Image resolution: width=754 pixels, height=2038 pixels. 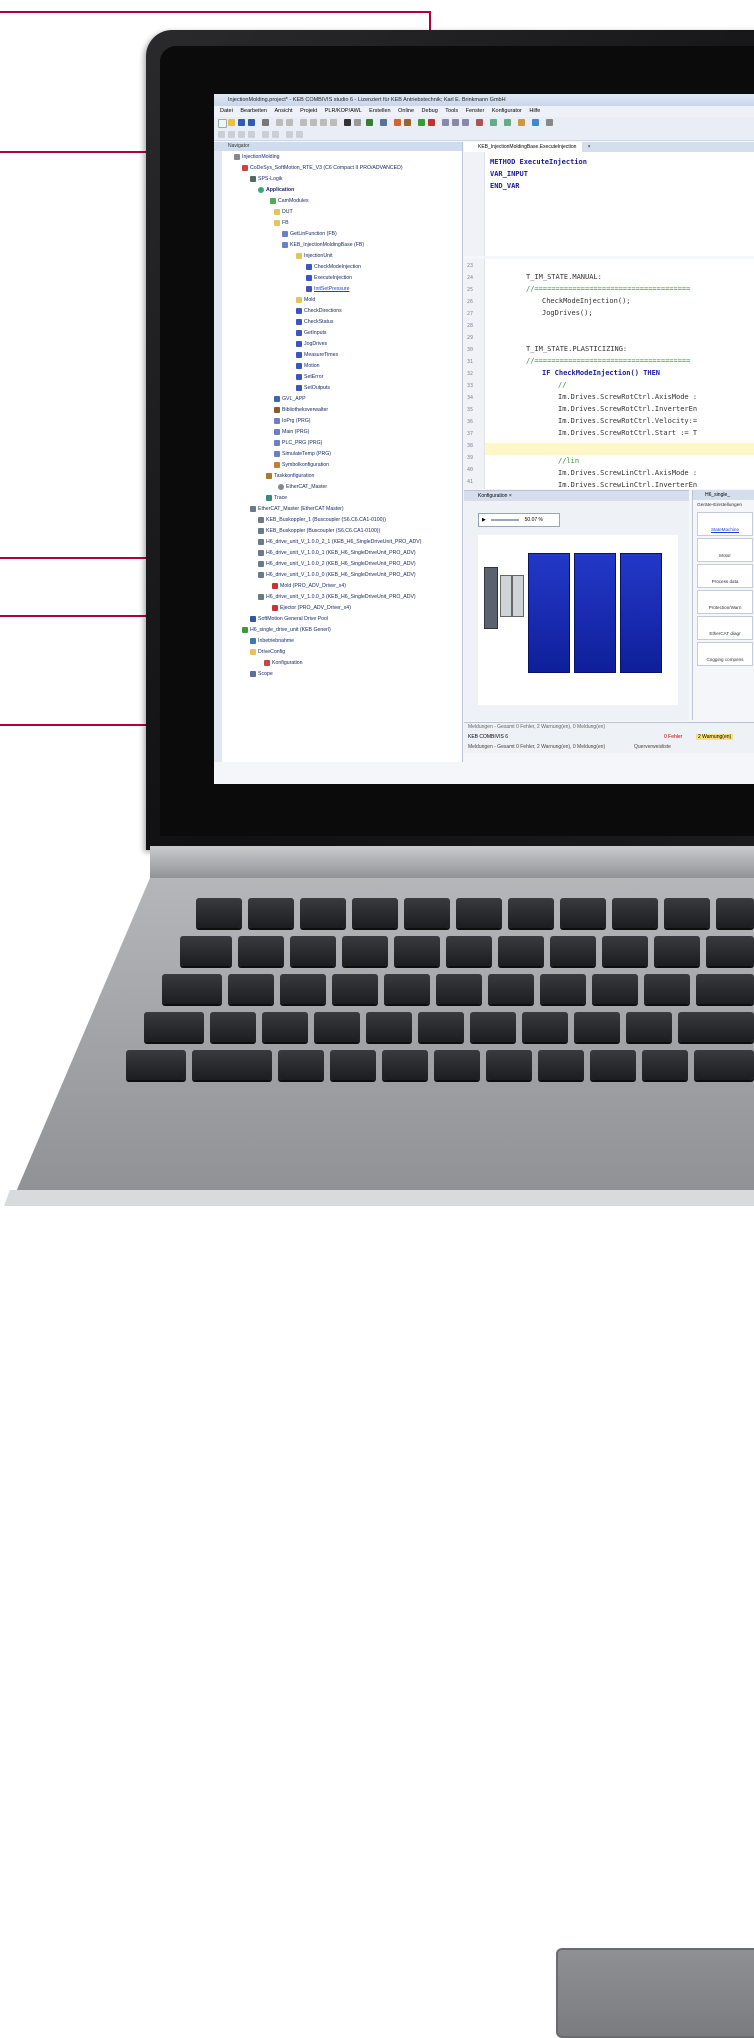 I want to click on nav-forward-icon, so click(x=299, y=134).